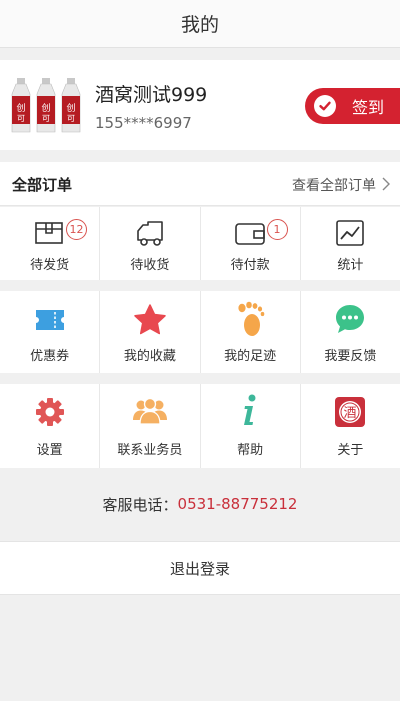  I want to click on people-group-icon, so click(149, 411).